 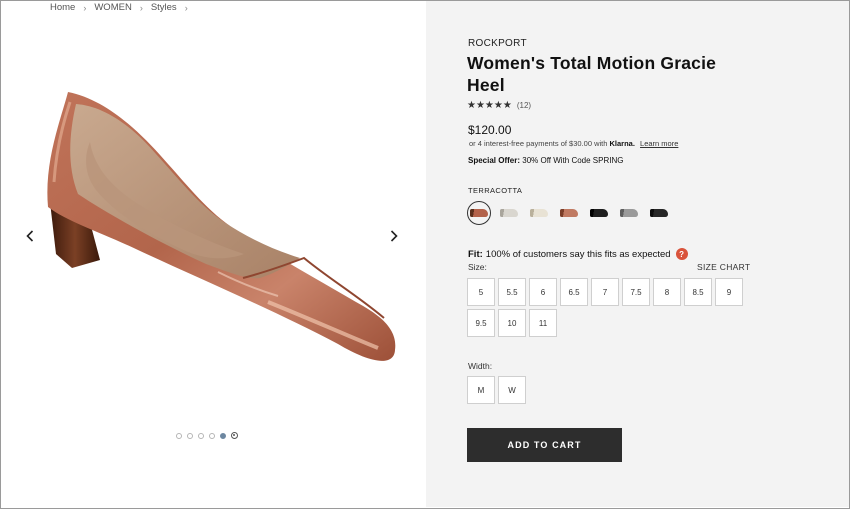 I want to click on chevron-right-icon, so click(x=394, y=236).